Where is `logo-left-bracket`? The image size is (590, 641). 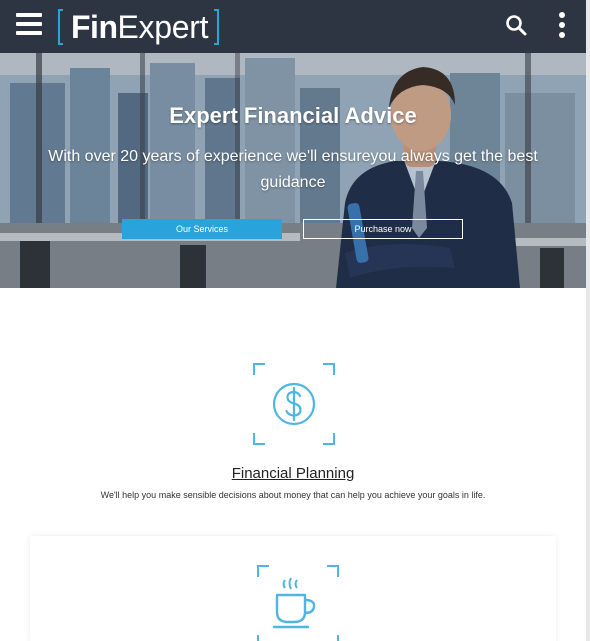 logo-left-bracket is located at coordinates (60, 27).